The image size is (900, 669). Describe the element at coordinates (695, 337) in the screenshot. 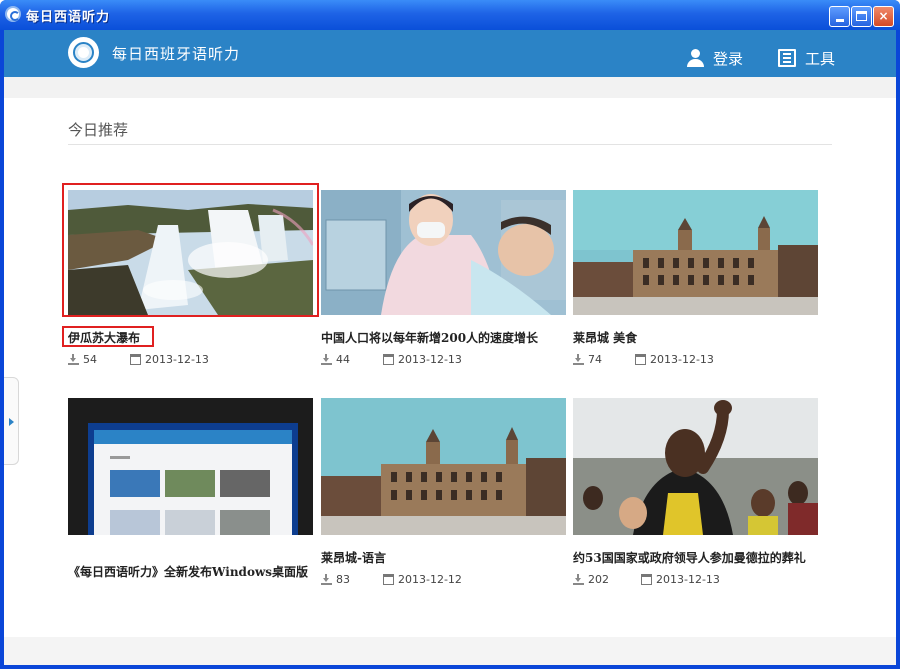

I see `lesson-title: 莱昂城 美食` at that location.